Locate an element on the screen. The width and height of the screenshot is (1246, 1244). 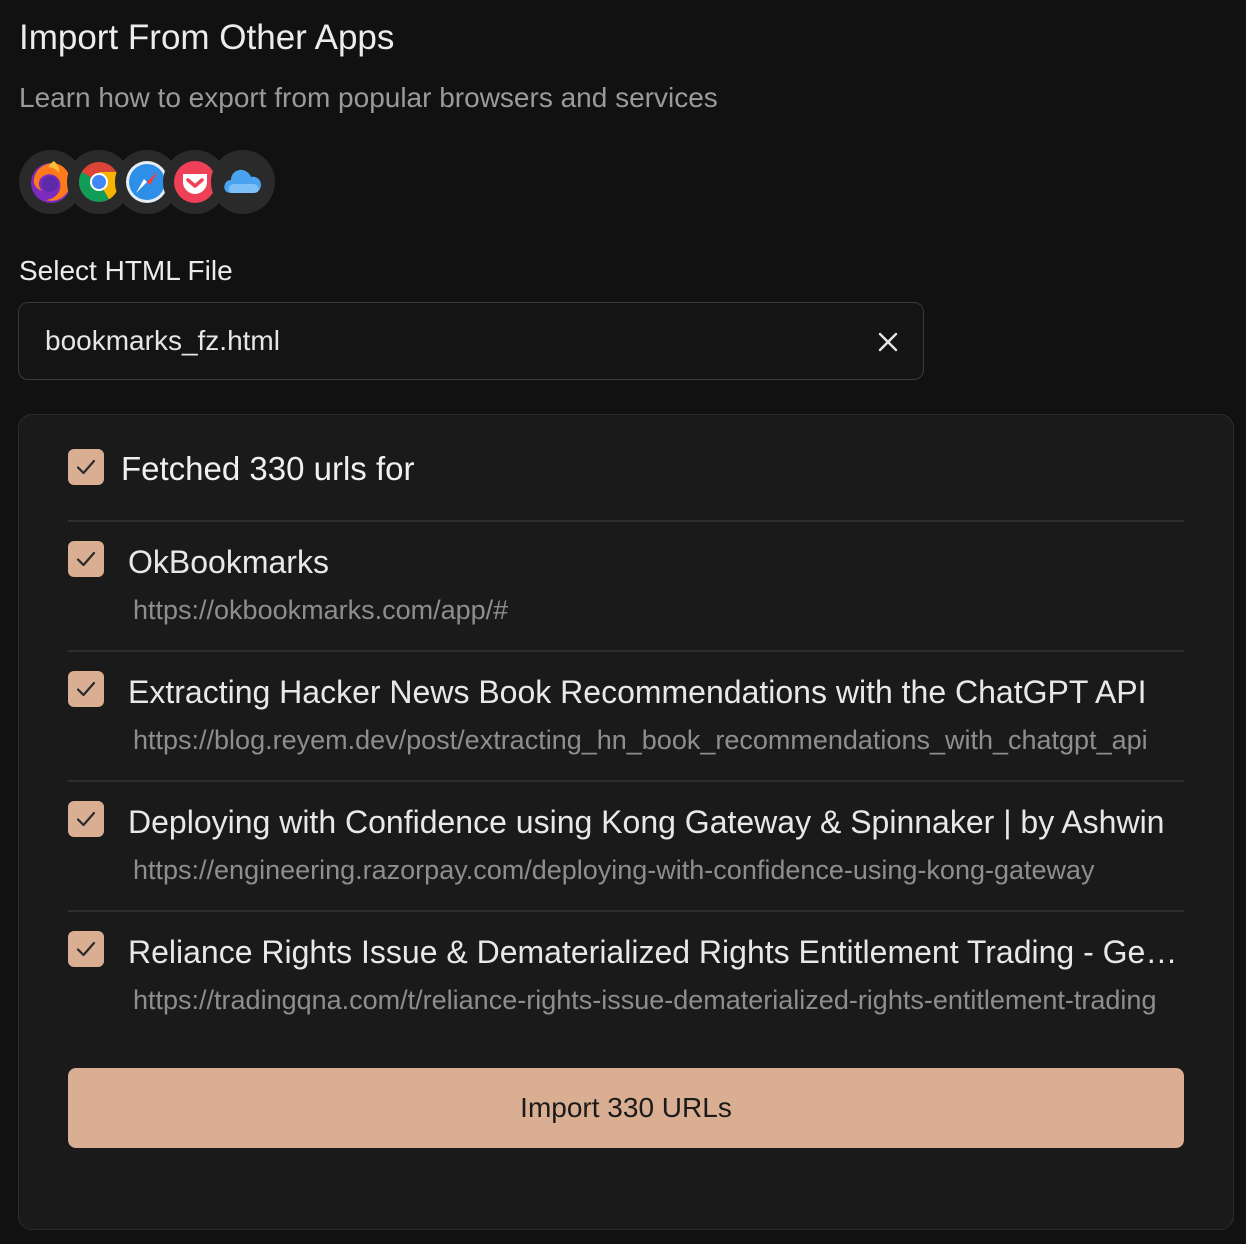
clear-file-button is located at coordinates (888, 342).